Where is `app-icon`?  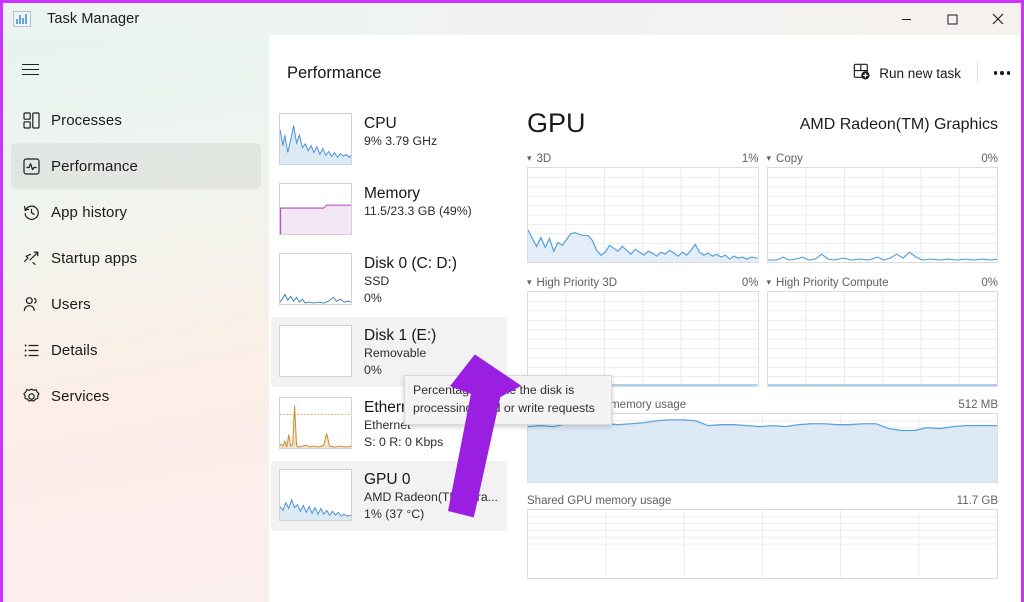 app-icon is located at coordinates (22, 19).